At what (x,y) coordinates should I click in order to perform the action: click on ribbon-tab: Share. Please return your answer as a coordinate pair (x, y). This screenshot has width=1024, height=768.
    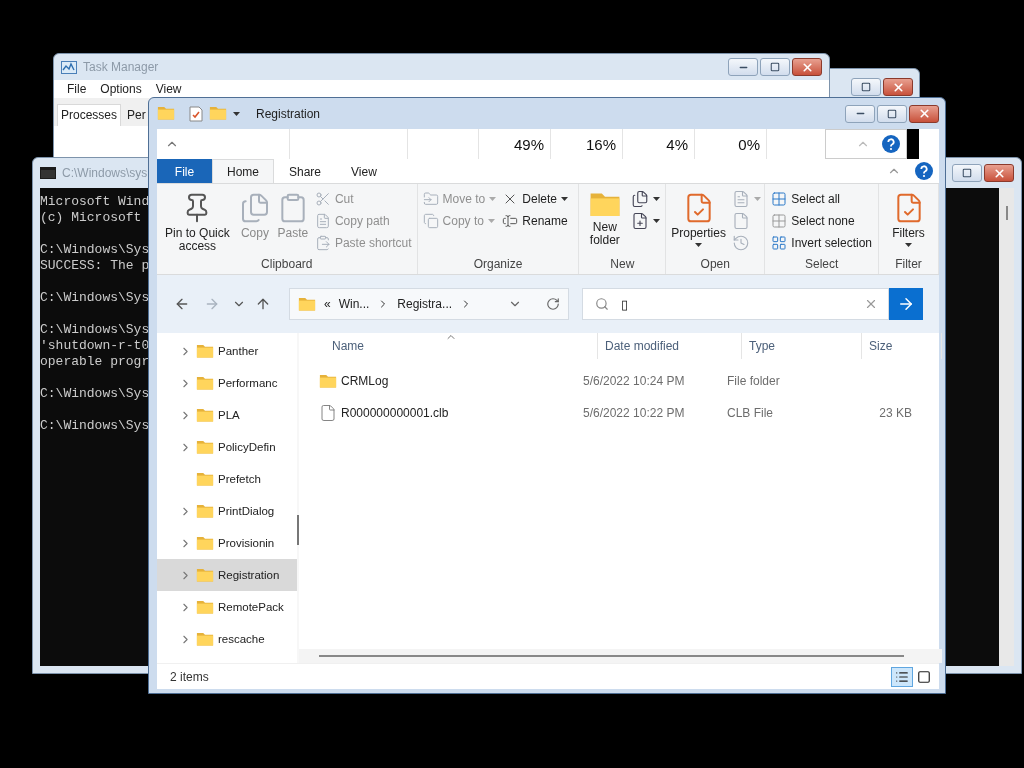
    Looking at the image, I should click on (305, 171).